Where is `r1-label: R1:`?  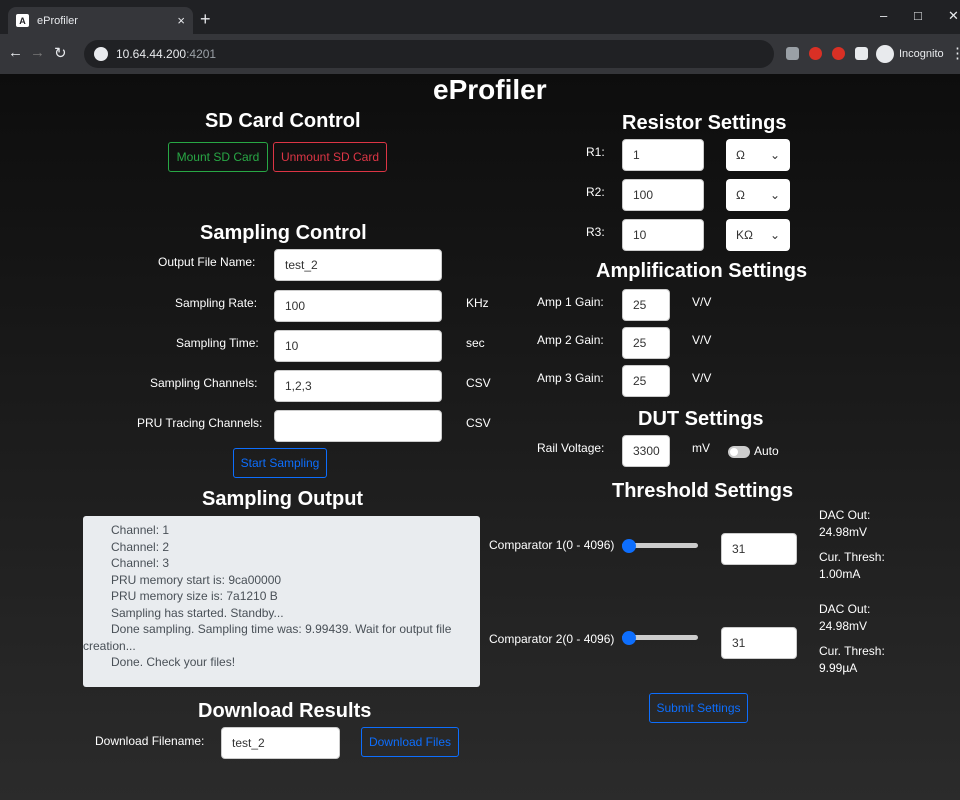
r1-label: R1: is located at coordinates (595, 152).